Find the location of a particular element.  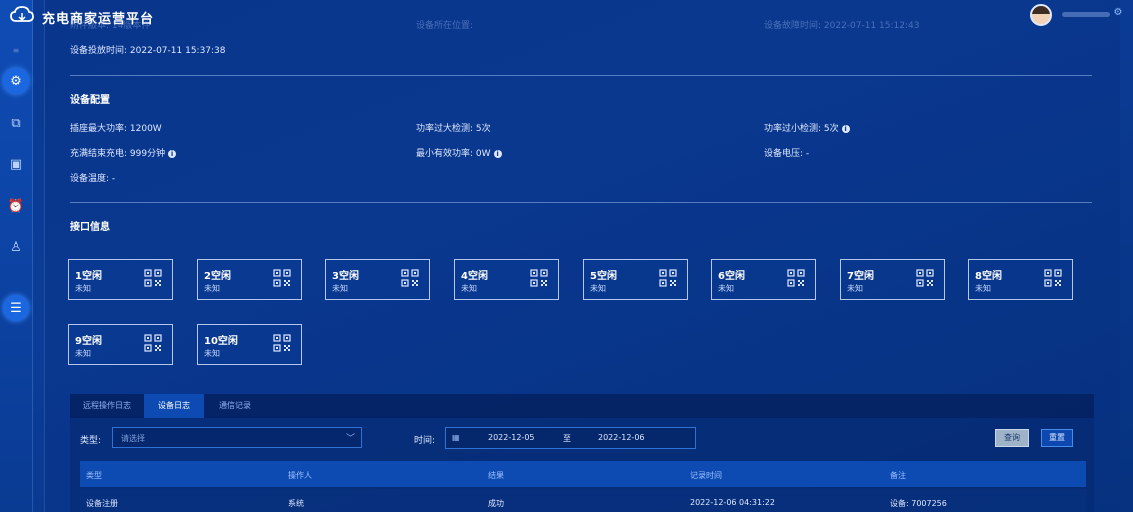

type-select-placeholder: 请选择 is located at coordinates (133, 438).